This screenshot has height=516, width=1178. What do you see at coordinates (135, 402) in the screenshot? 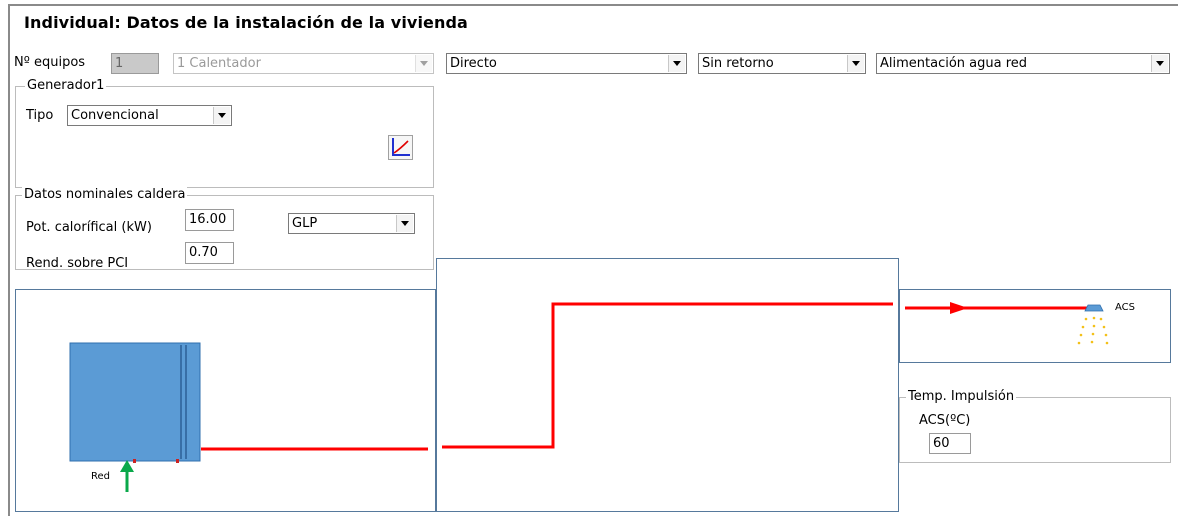
I see `boiler-tank` at bounding box center [135, 402].